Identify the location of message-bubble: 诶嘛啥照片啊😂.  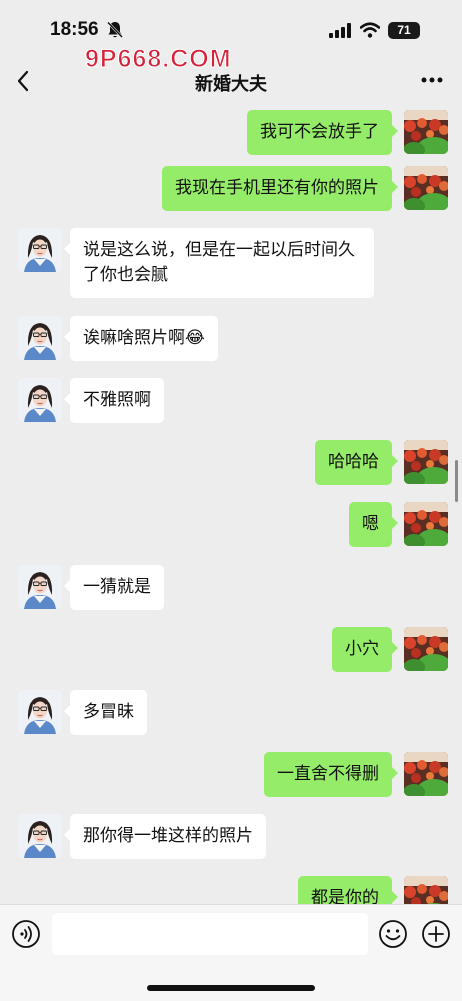
(141, 338).